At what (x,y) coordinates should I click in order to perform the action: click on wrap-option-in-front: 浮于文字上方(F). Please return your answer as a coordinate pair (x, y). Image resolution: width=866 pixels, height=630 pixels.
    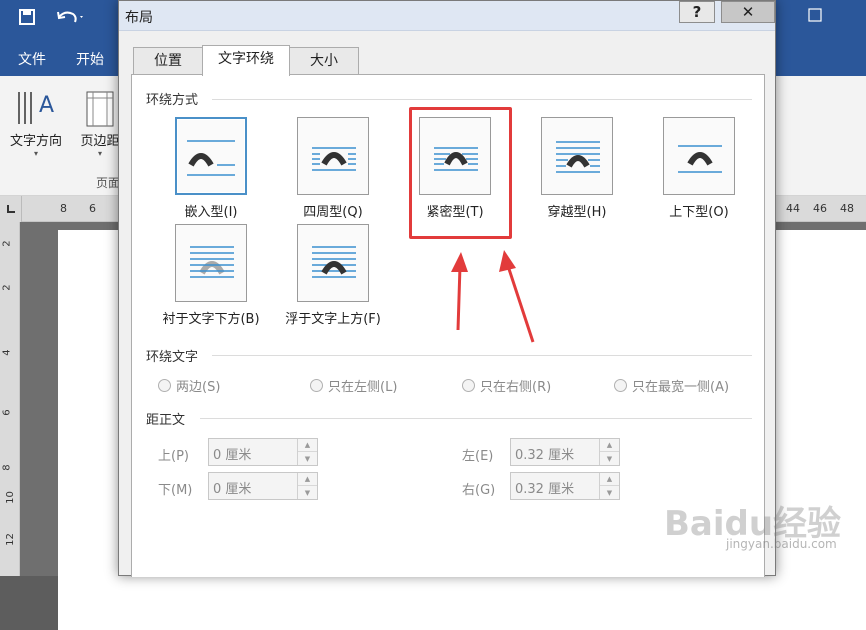
    Looking at the image, I should click on (333, 275).